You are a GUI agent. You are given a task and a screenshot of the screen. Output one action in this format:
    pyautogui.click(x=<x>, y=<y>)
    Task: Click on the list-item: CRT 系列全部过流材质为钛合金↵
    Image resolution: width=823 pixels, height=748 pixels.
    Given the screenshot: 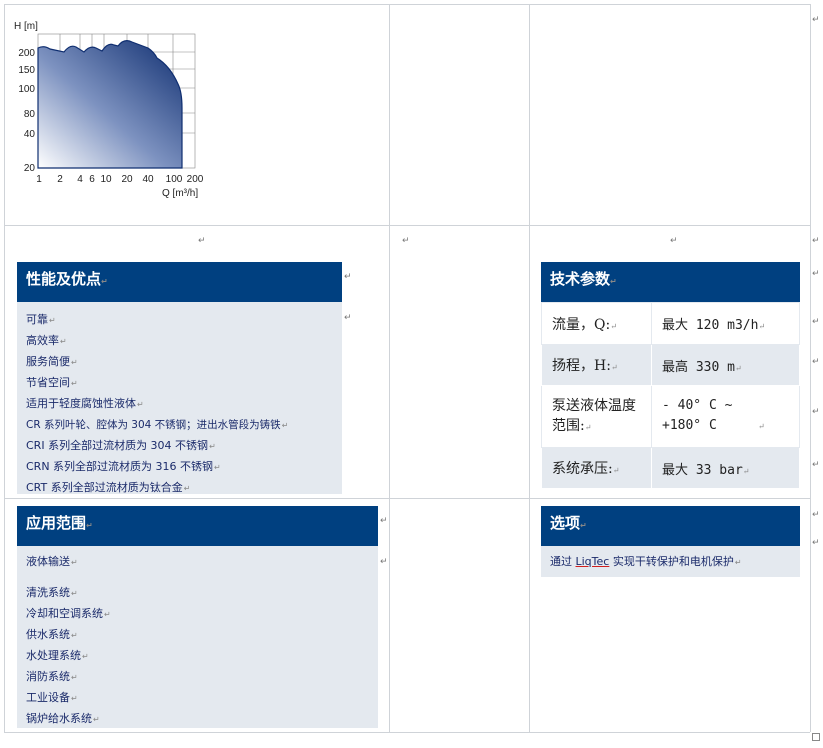 What is the action you would take?
    pyautogui.click(x=108, y=487)
    